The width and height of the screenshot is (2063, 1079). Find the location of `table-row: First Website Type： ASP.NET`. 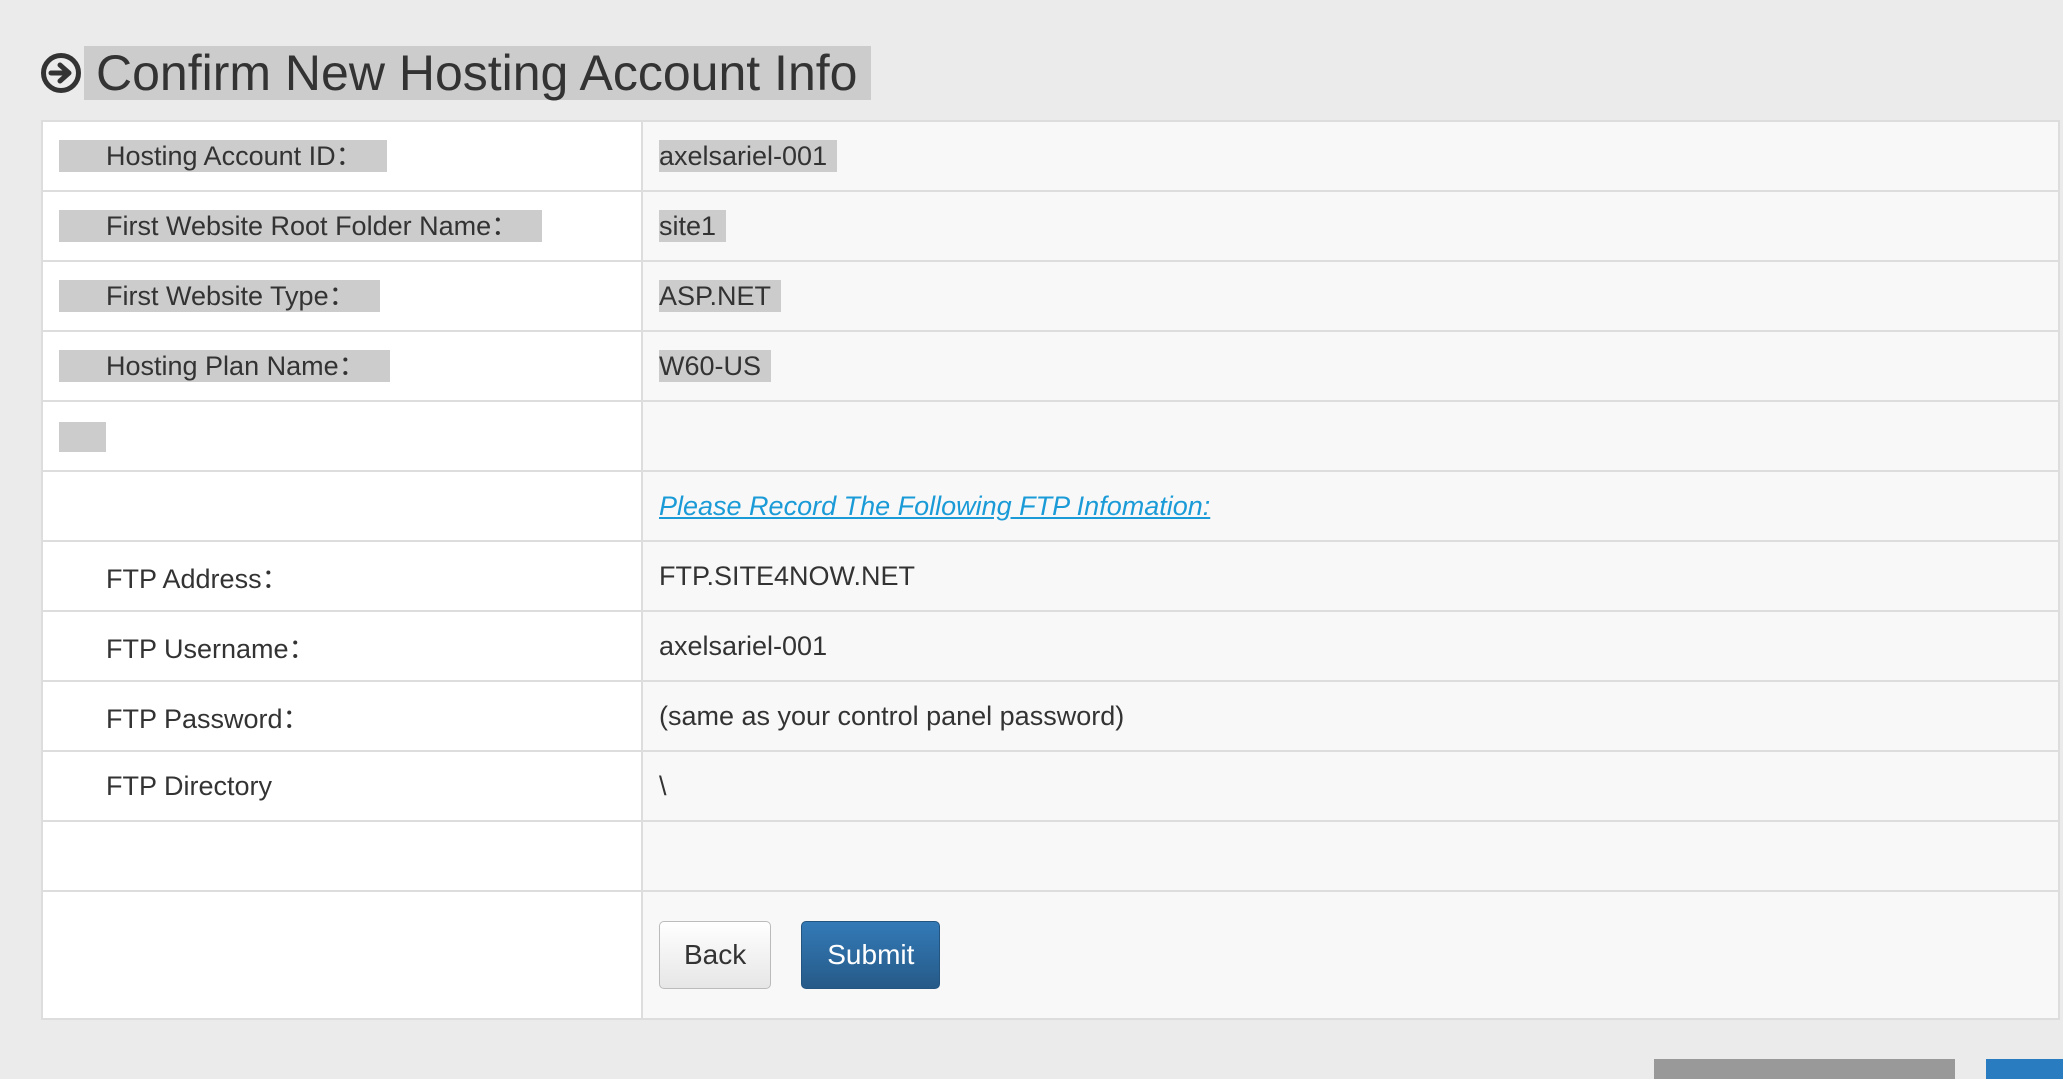

table-row: First Website Type： ASP.NET is located at coordinates (1050, 296).